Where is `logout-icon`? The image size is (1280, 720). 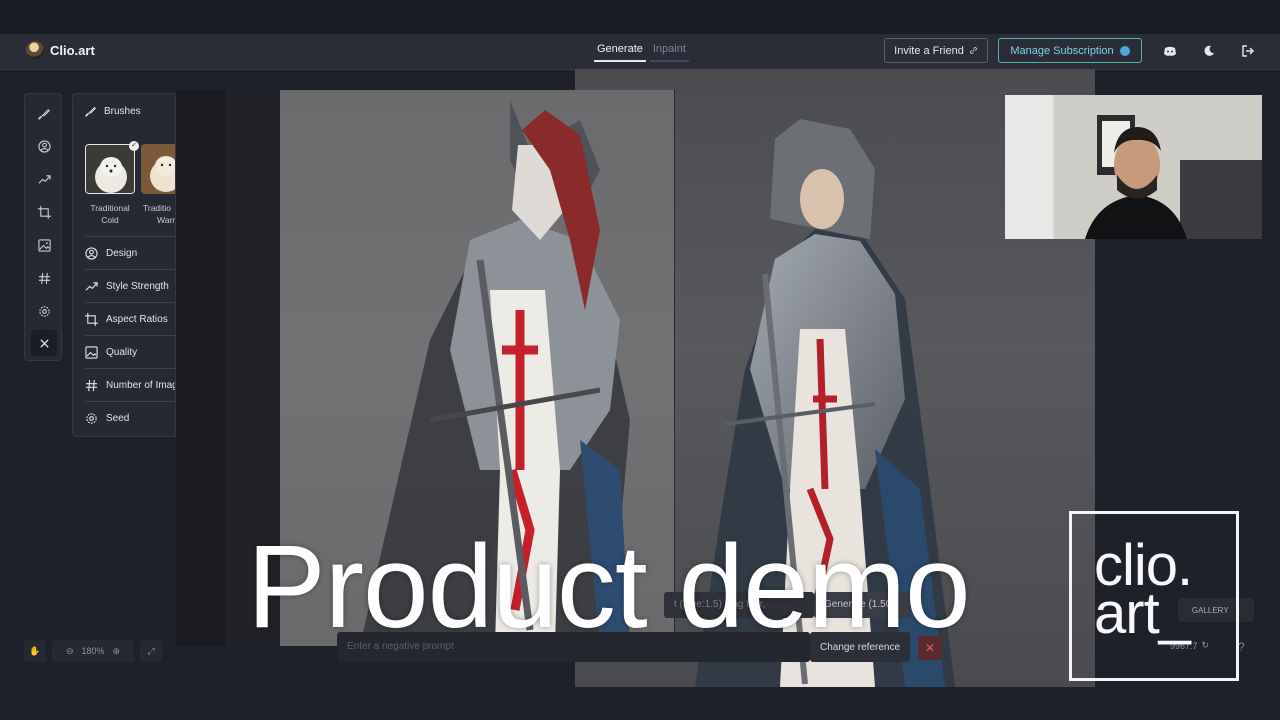
logout-icon is located at coordinates (1247, 51).